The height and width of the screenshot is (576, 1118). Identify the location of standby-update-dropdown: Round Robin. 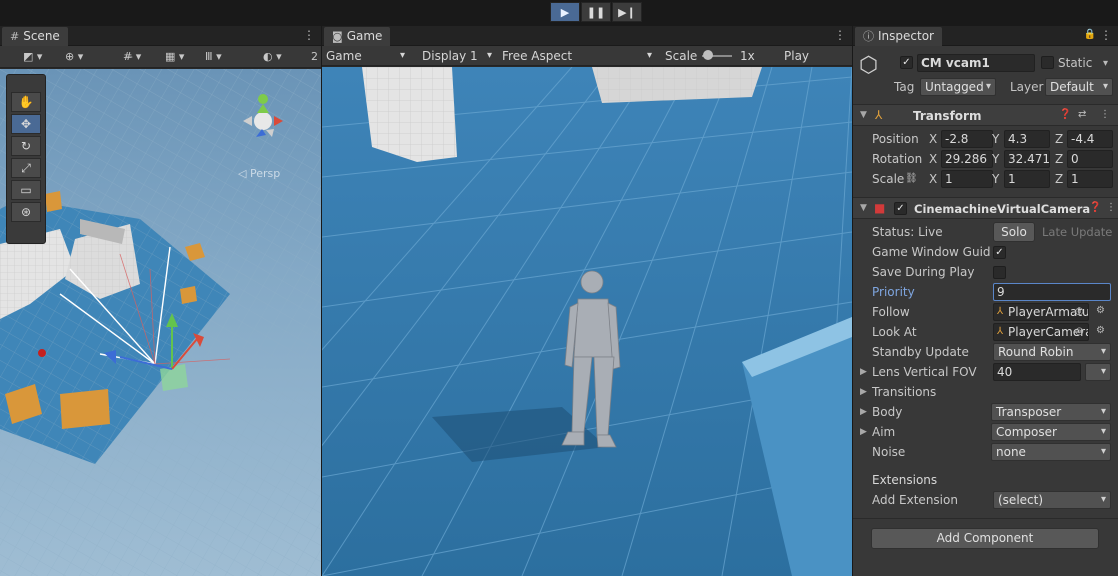
(1052, 352).